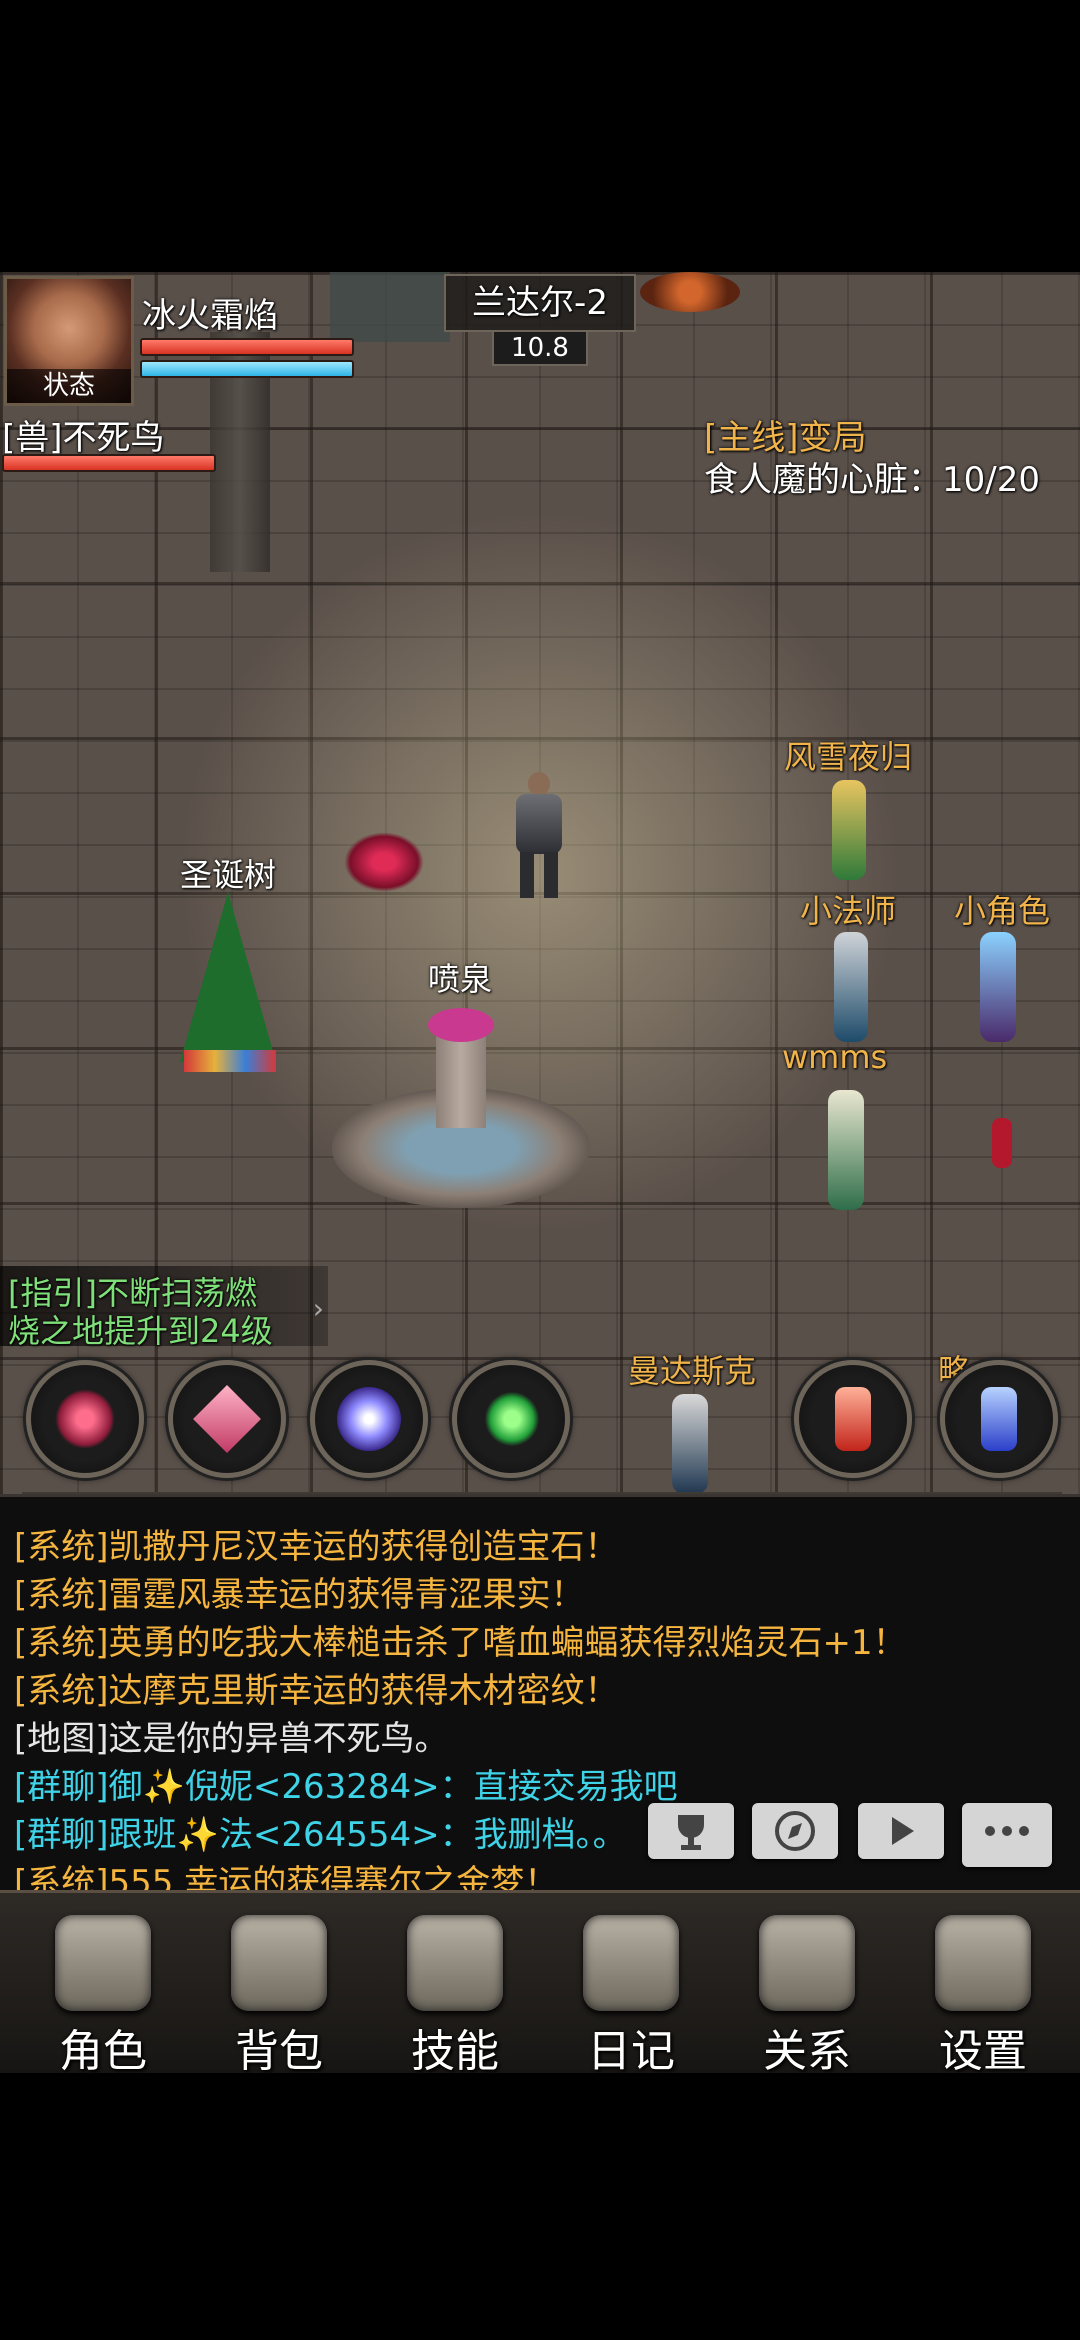 Image resolution: width=1080 pixels, height=2340 pixels. I want to click on guide-panel: [指引]不断扫荡燃 烧之地提升到24级 ›, so click(164, 1308).